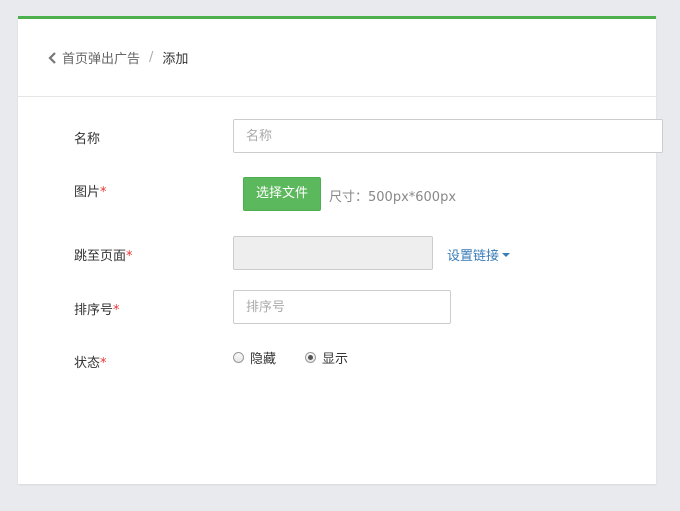 The image size is (680, 511). I want to click on image-label-text: 图片, so click(87, 192).